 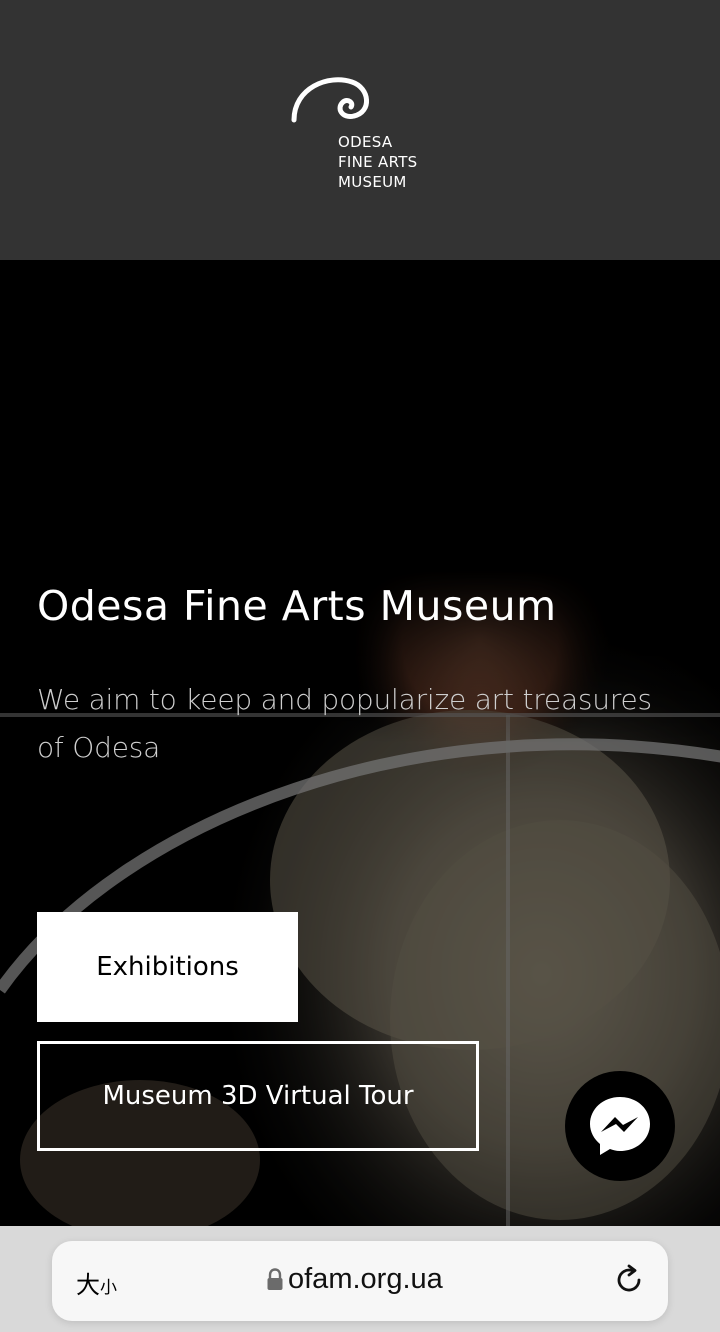 I want to click on browser-address-bar: 大小 ofam.org.ua, so click(x=360, y=1279).